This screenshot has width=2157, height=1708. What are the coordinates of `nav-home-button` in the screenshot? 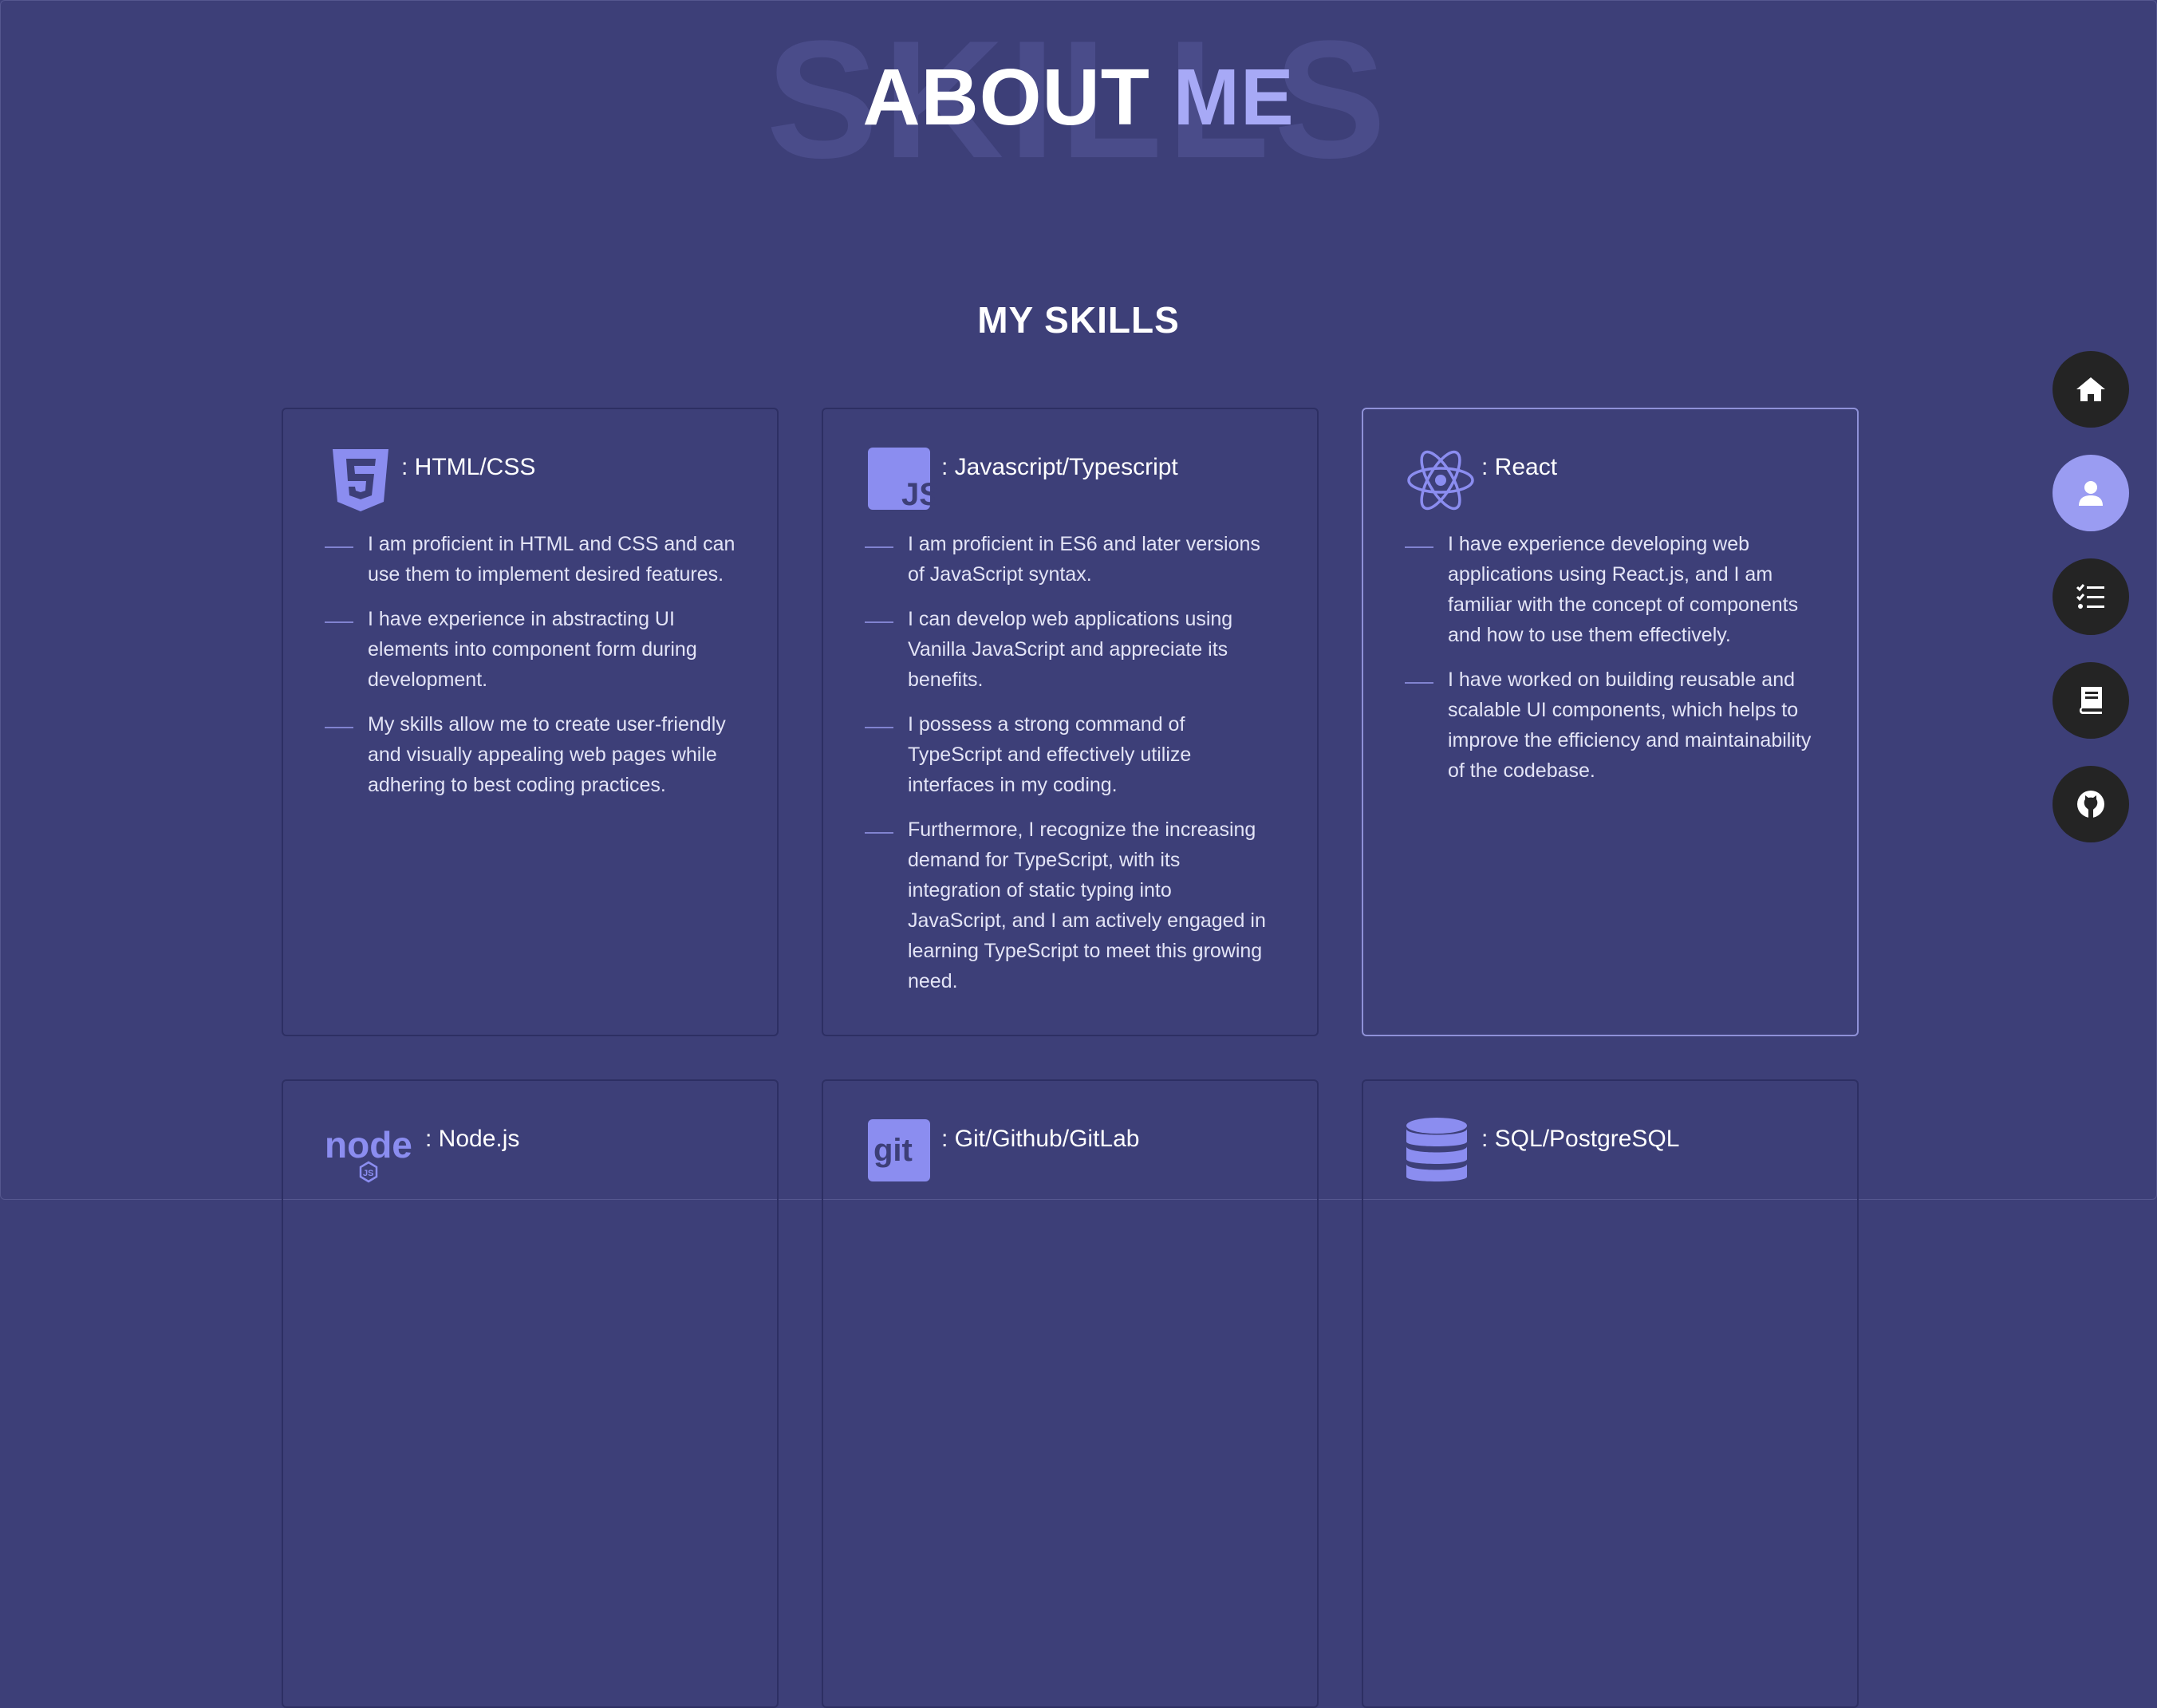 It's located at (2091, 389).